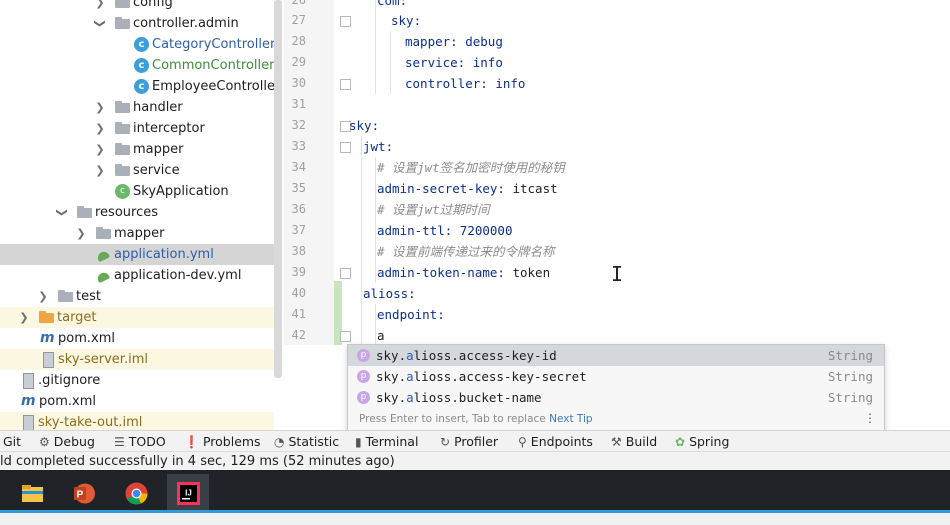  Describe the element at coordinates (476, 441) in the screenshot. I see `tool-label: Profiler` at that location.